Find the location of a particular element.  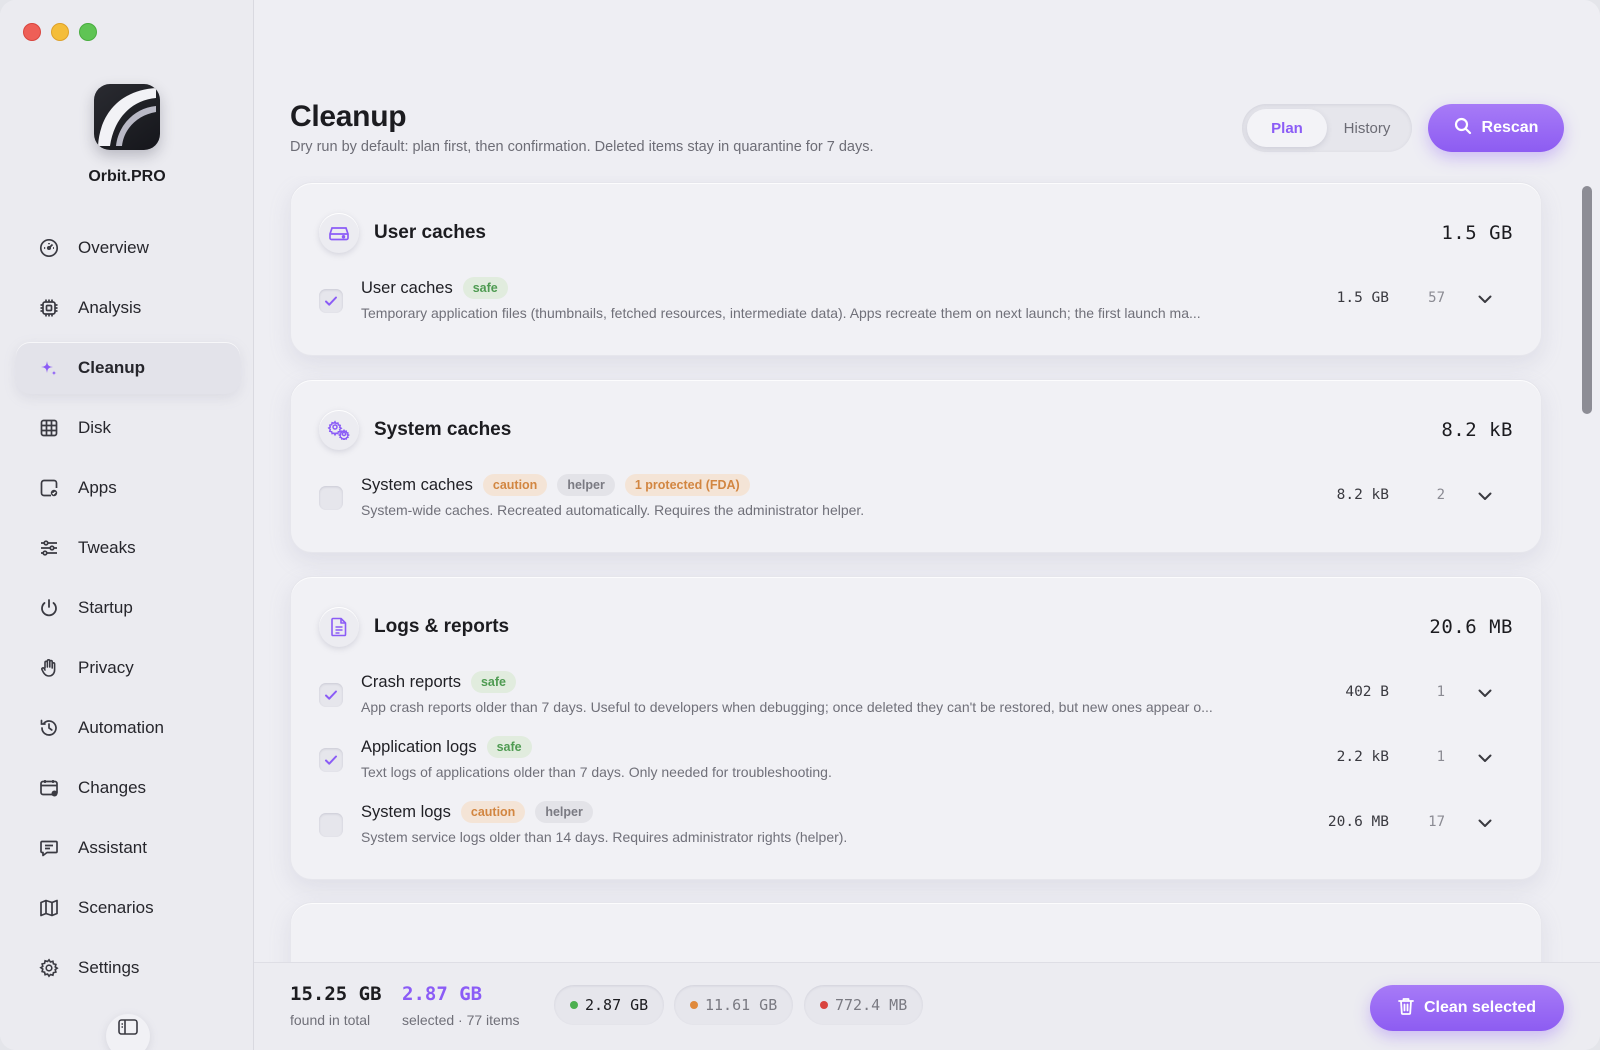

rescan-button: Rescan is located at coordinates (1496, 128).